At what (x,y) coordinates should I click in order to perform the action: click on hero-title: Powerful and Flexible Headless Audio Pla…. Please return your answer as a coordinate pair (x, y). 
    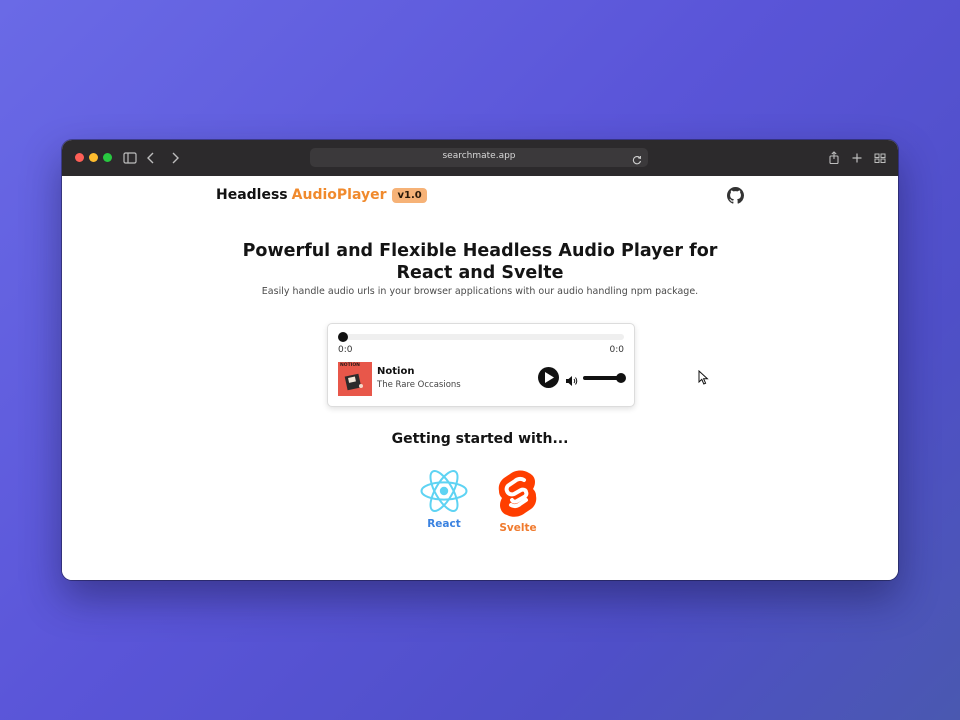
    Looking at the image, I should click on (480, 262).